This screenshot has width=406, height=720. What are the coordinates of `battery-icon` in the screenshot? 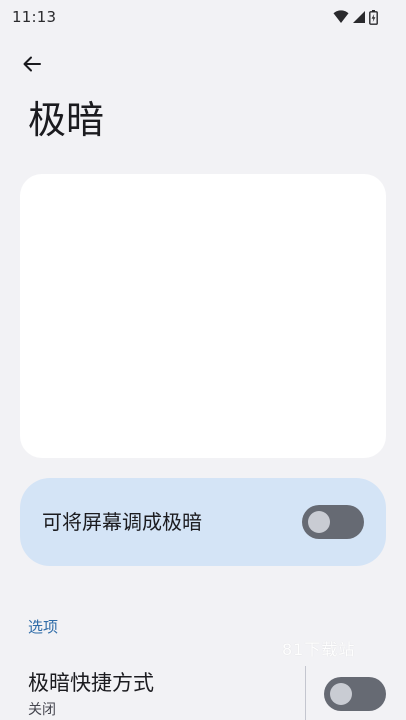 It's located at (373, 17).